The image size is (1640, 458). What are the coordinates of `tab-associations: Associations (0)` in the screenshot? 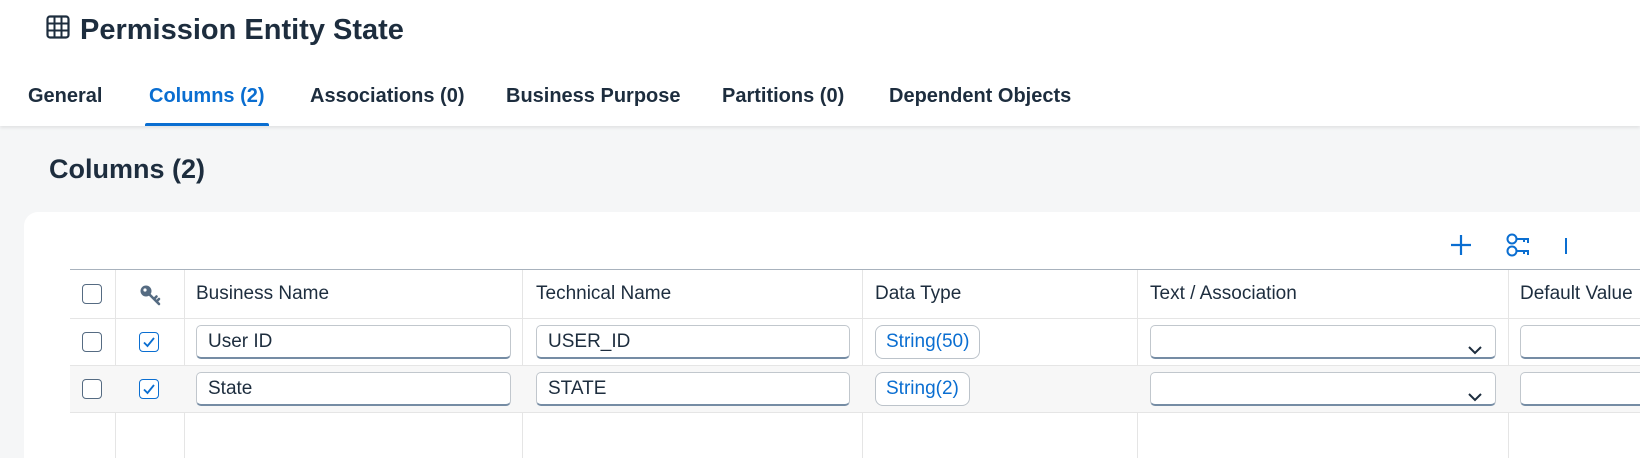 It's located at (387, 98).